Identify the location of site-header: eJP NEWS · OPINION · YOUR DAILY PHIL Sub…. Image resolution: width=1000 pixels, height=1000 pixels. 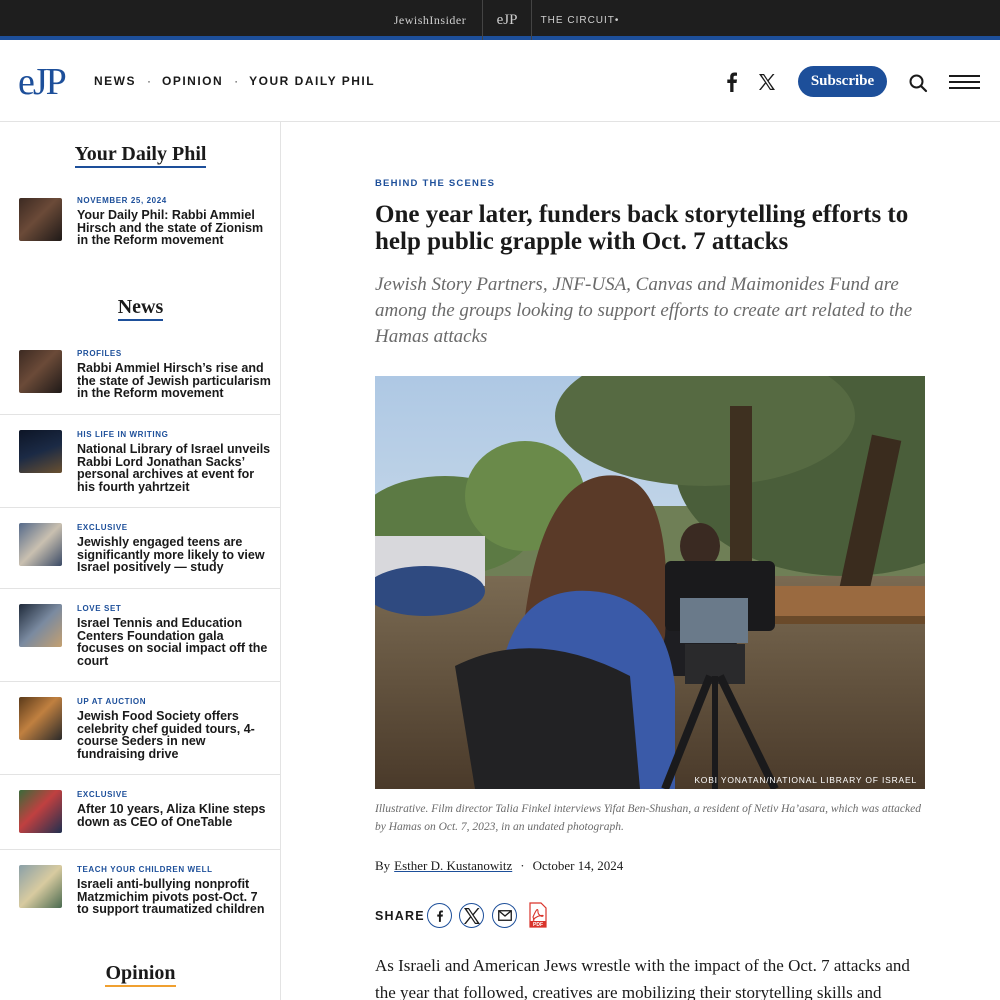
(500, 83).